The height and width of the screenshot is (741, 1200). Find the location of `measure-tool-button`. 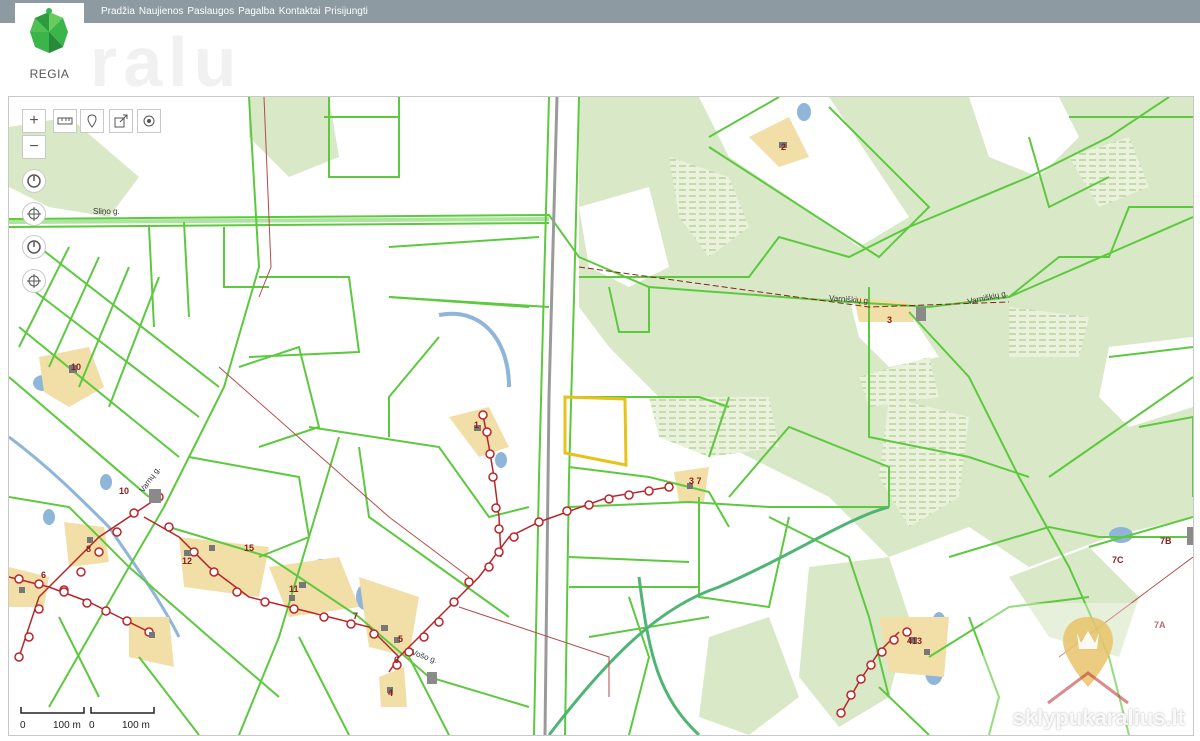

measure-tool-button is located at coordinates (65, 121).